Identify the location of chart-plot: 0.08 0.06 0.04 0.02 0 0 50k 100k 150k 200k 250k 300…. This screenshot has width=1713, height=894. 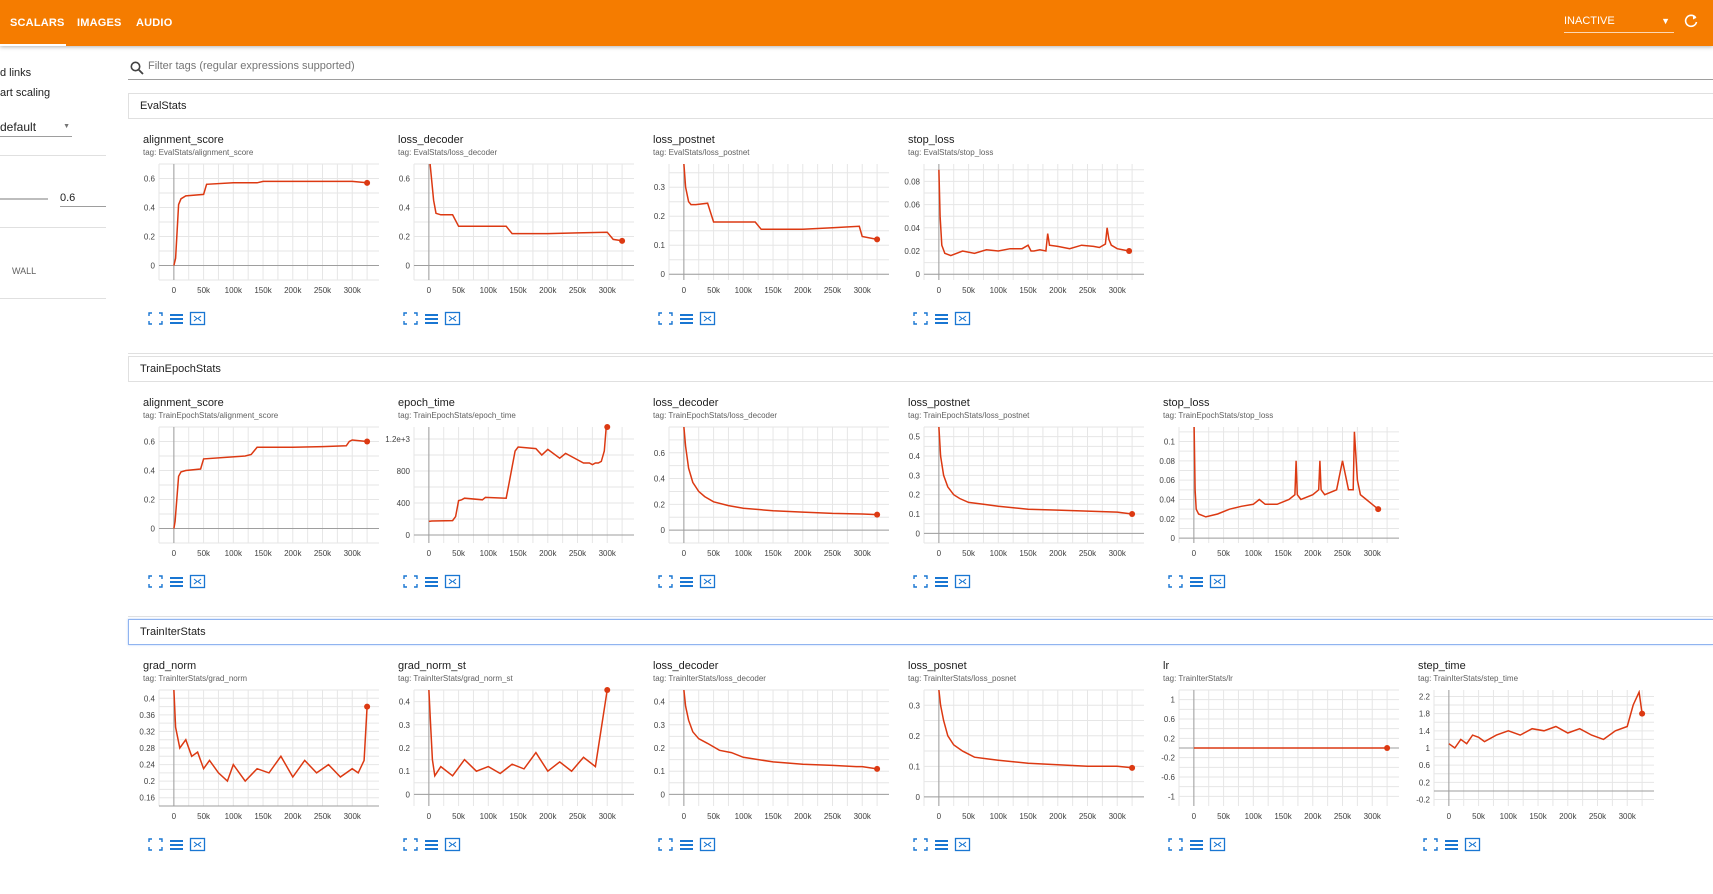
(1020, 235).